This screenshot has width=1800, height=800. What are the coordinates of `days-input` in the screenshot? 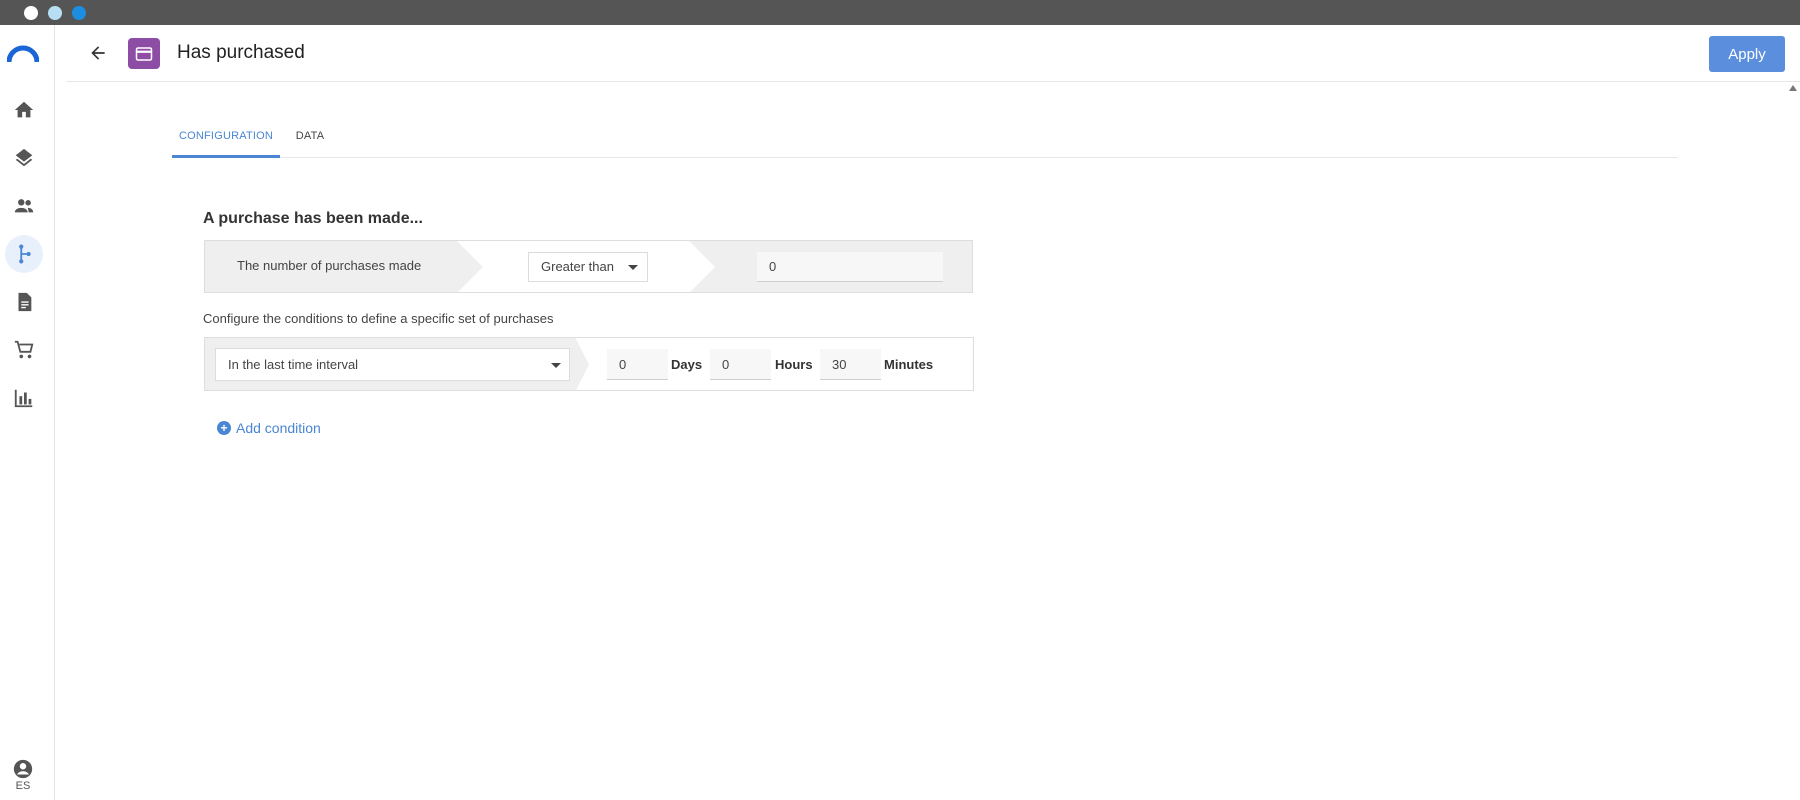 It's located at (637, 364).